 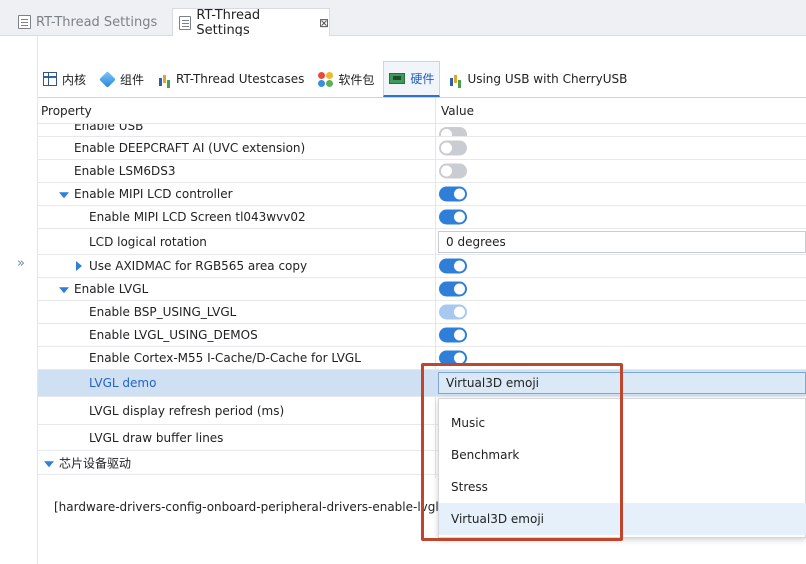 I want to click on tab-cherryusb: Using USB with CherryUSB, so click(x=538, y=79).